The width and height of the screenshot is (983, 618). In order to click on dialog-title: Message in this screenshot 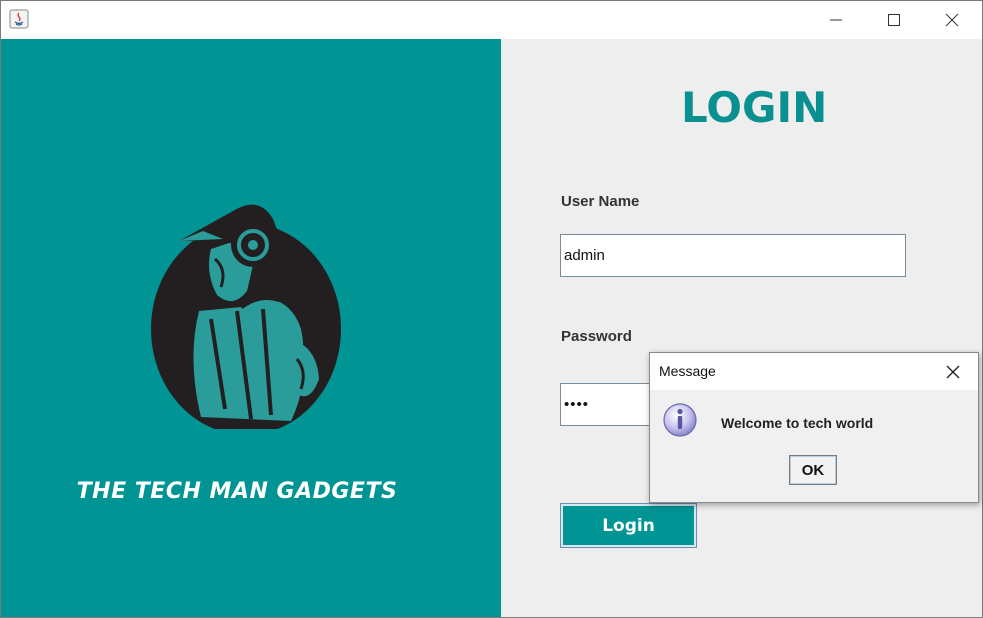, I will do `click(687, 371)`.